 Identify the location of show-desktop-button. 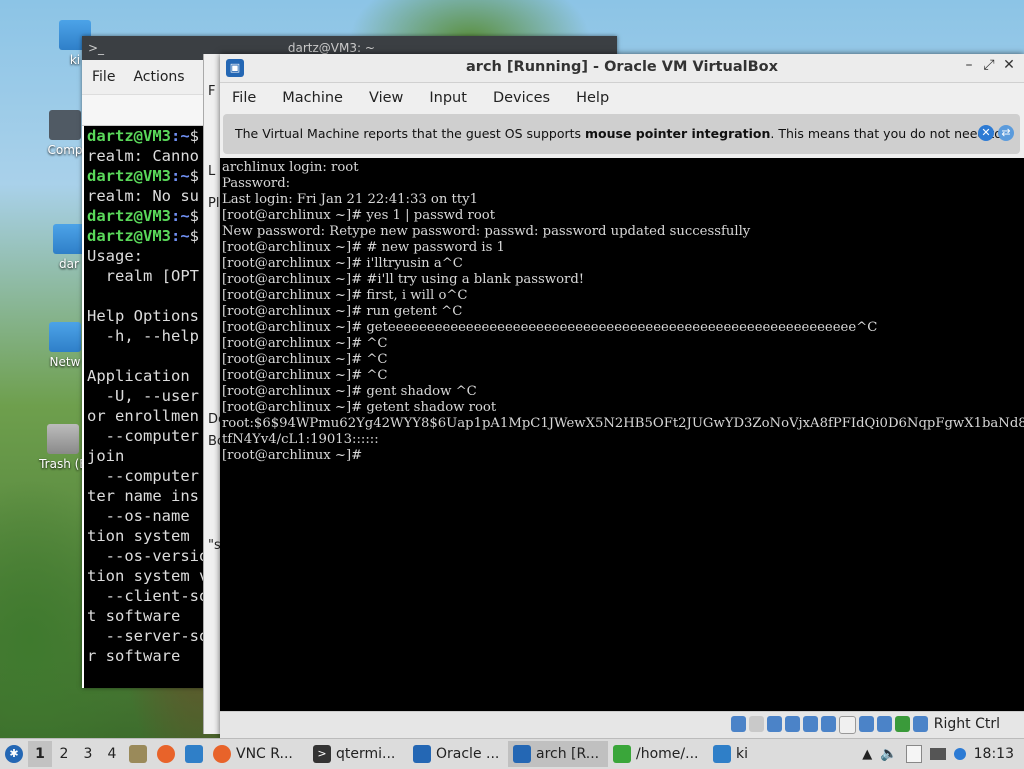
(194, 754).